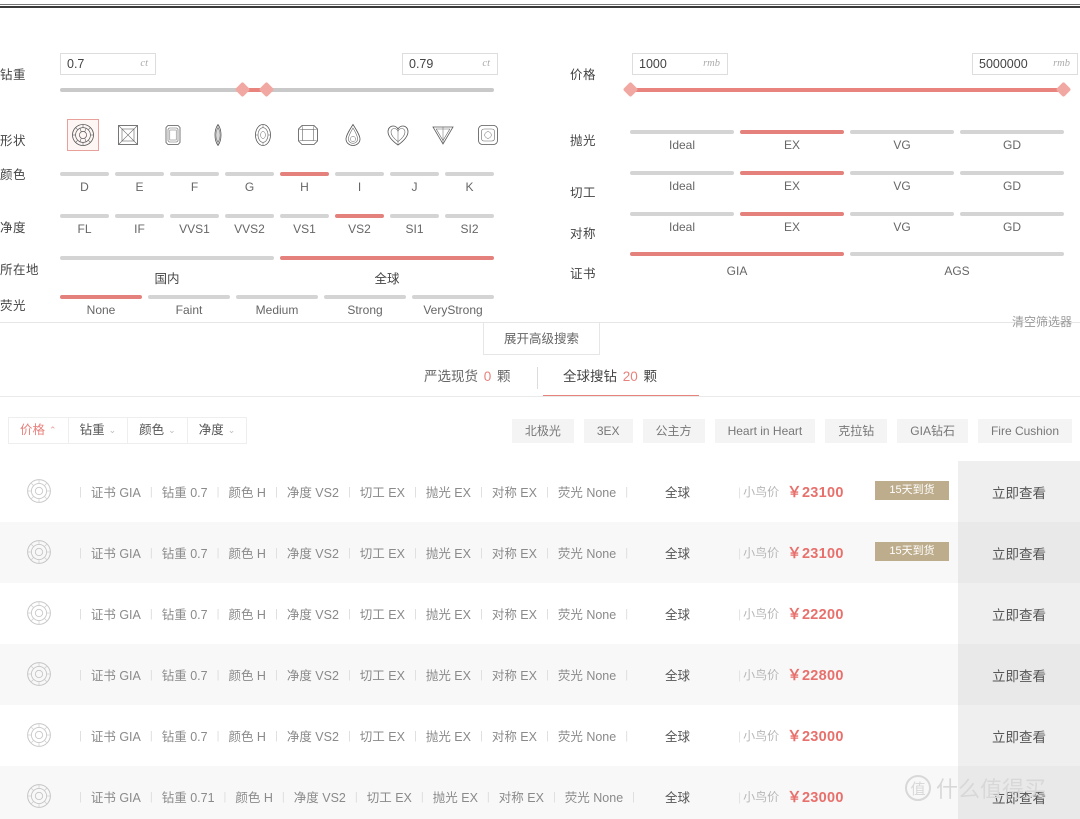 This screenshot has height=819, width=1080. What do you see at coordinates (488, 376) in the screenshot?
I see `tab-count: 0` at bounding box center [488, 376].